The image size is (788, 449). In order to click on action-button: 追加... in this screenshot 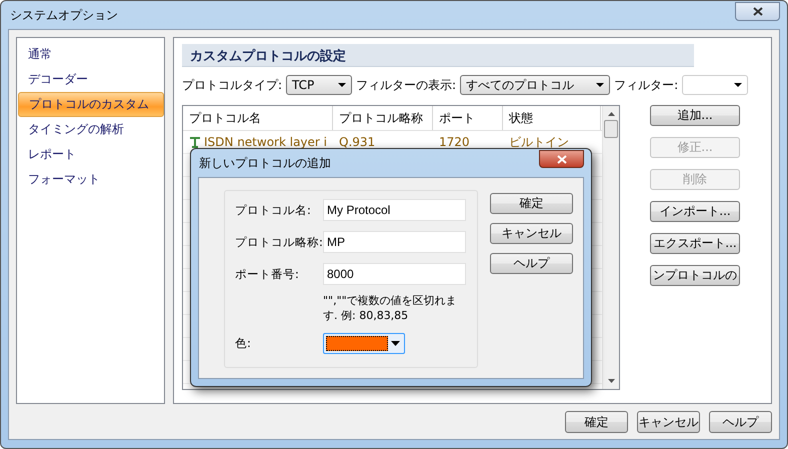, I will do `click(695, 115)`.